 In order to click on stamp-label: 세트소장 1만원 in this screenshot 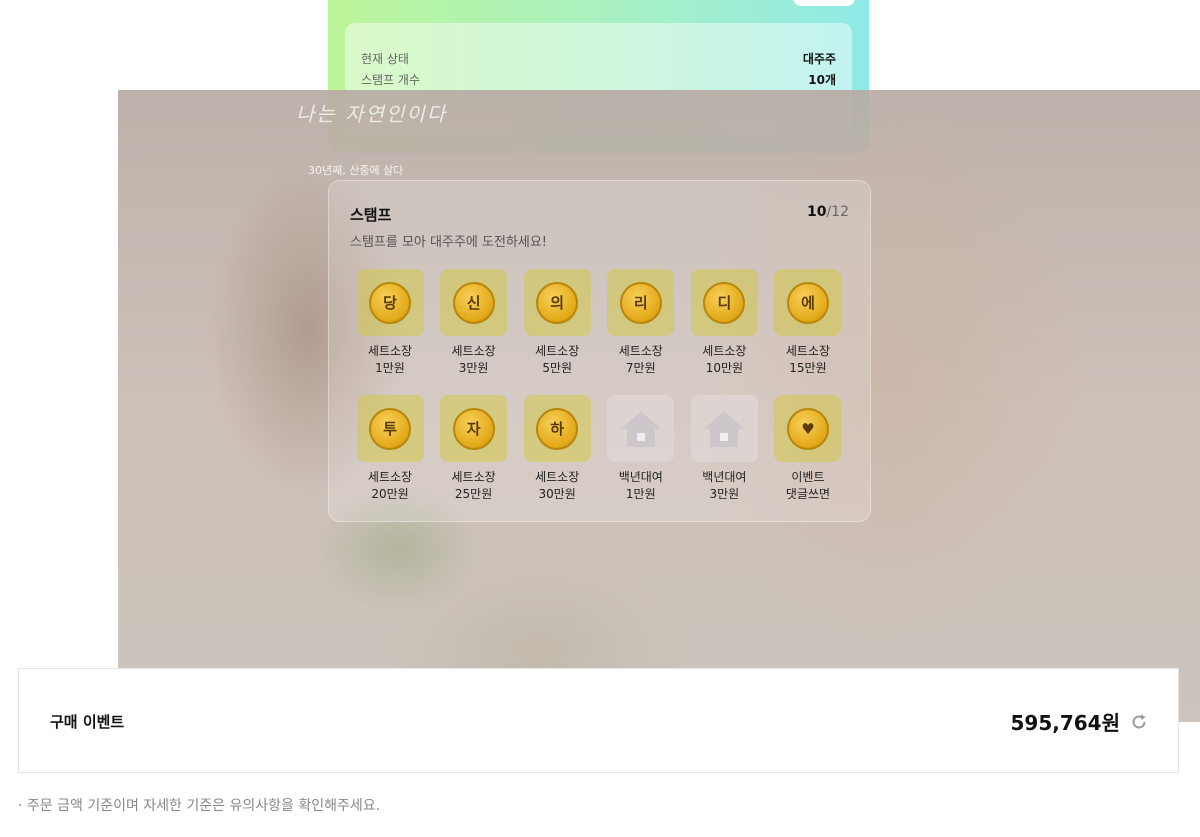, I will do `click(390, 360)`.